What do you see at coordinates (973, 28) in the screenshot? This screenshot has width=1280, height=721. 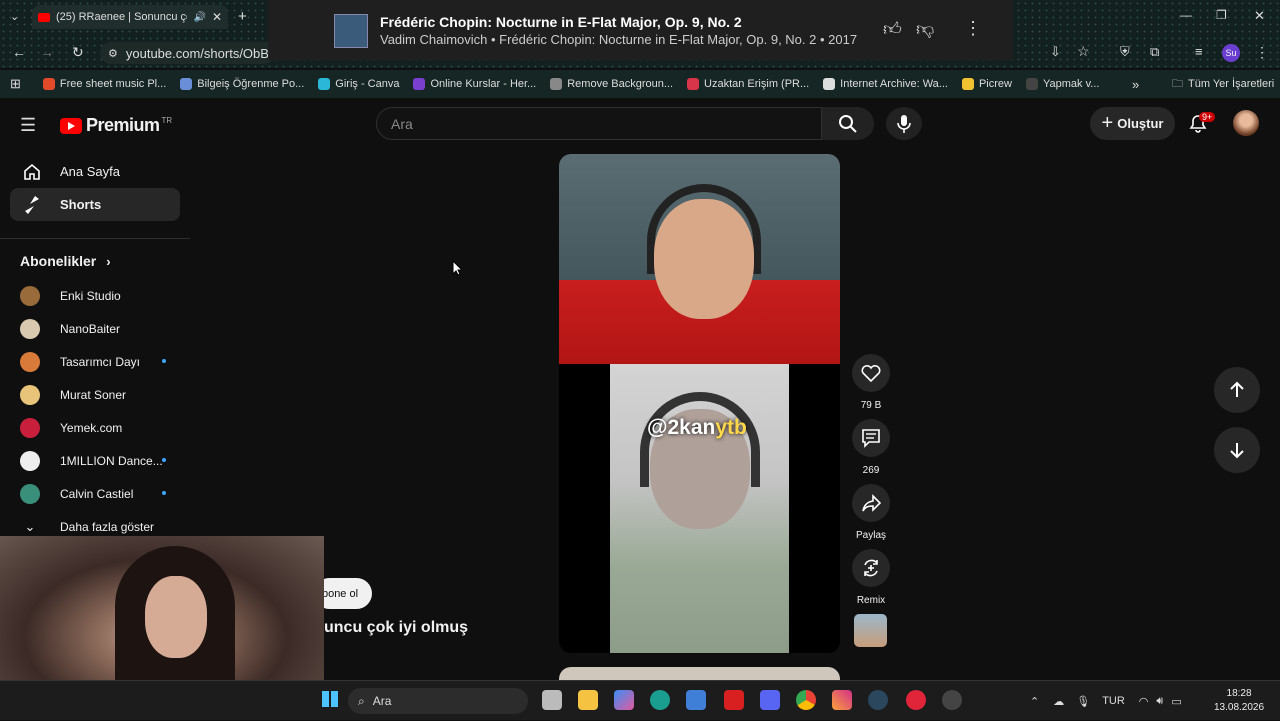 I see `more-options-icon: ⋮` at bounding box center [973, 28].